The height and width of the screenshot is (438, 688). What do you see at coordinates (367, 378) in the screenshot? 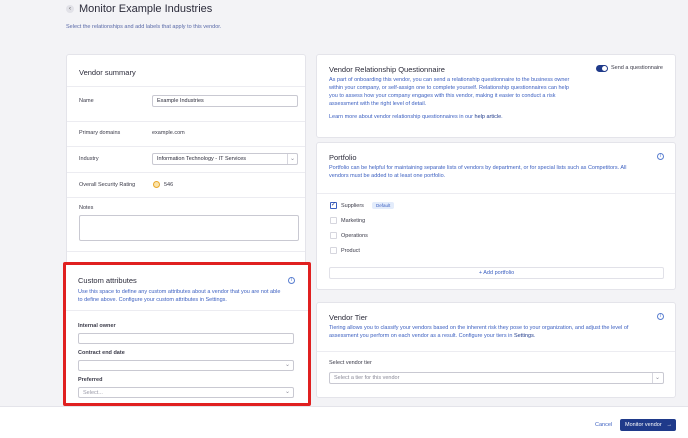
I see `vendor-tier-placeholder: Select a tier for this vendor` at bounding box center [367, 378].